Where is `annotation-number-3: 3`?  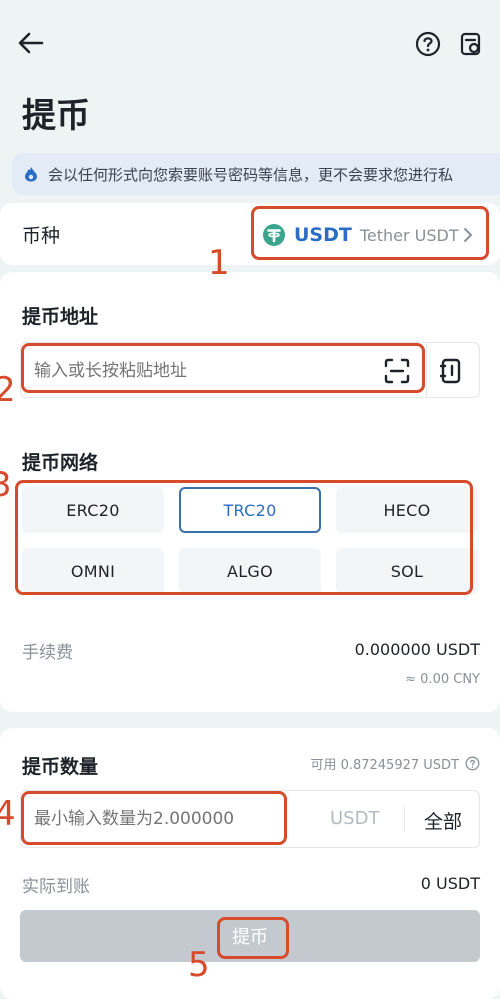 annotation-number-3: 3 is located at coordinates (6, 485).